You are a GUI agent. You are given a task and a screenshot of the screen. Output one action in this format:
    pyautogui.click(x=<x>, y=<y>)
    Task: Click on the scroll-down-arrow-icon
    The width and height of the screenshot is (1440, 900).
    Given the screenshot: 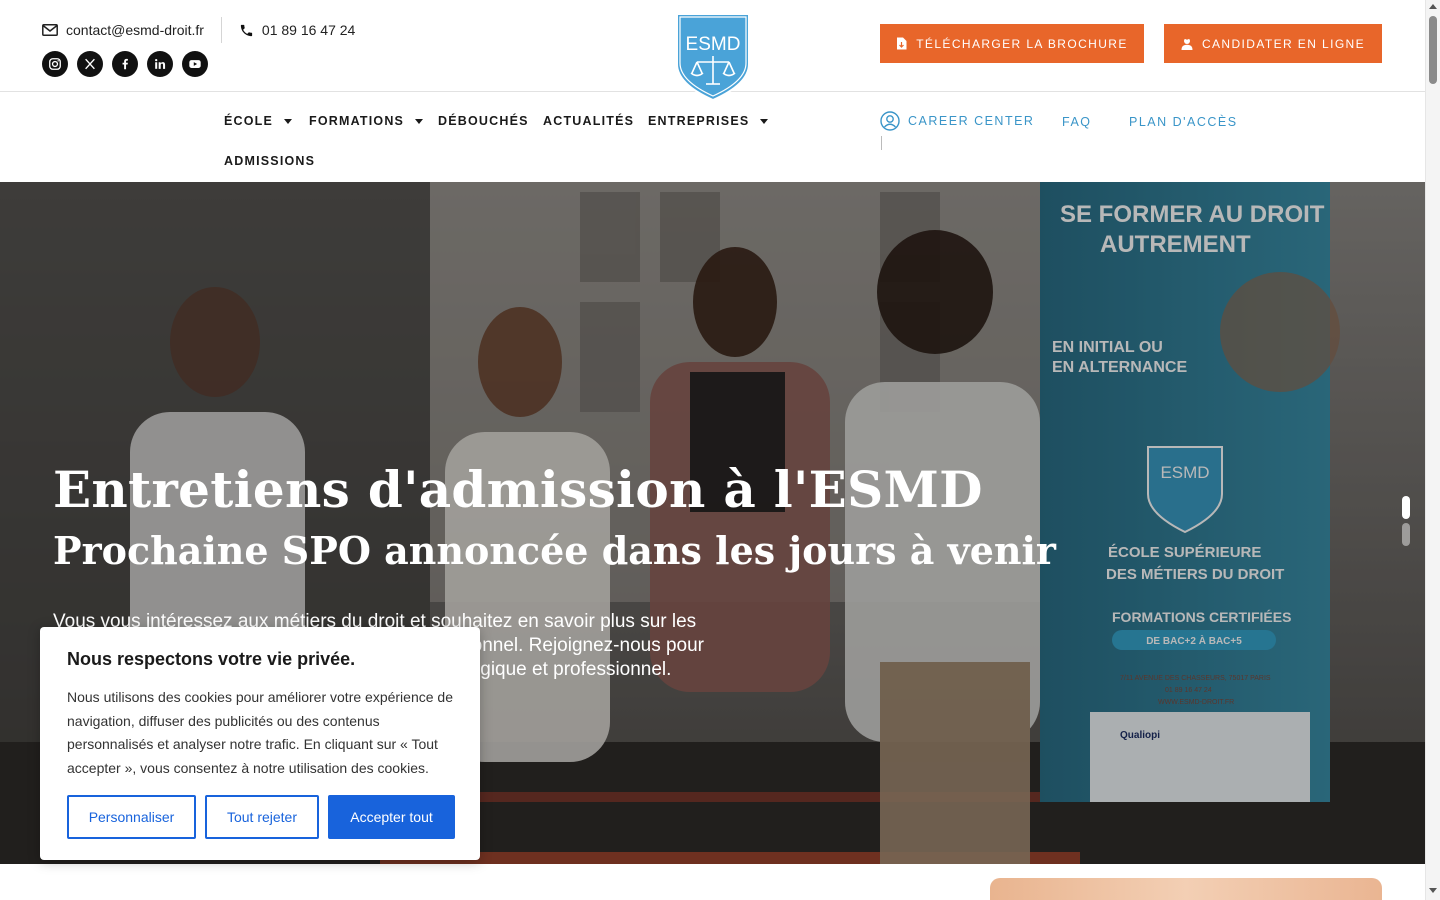 What is the action you would take?
    pyautogui.click(x=1433, y=890)
    